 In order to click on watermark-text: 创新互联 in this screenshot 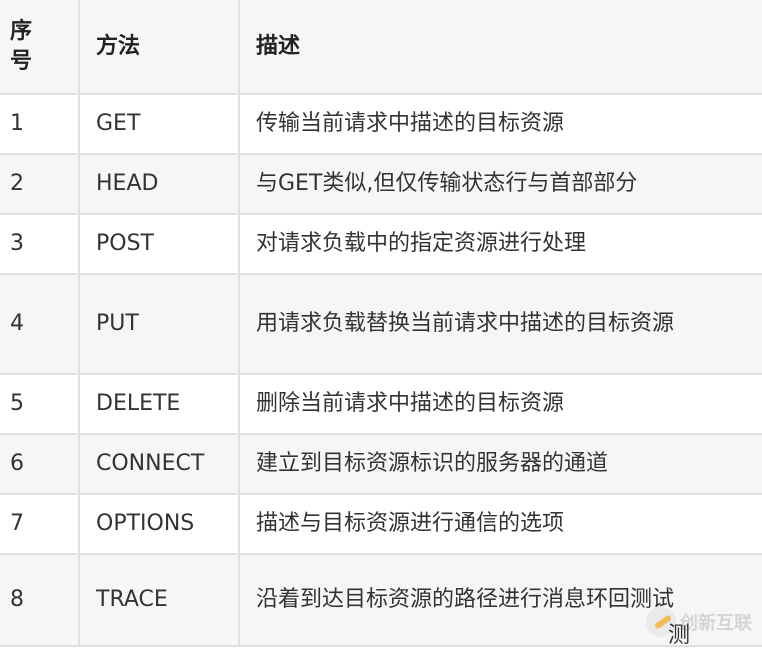, I will do `click(716, 623)`.